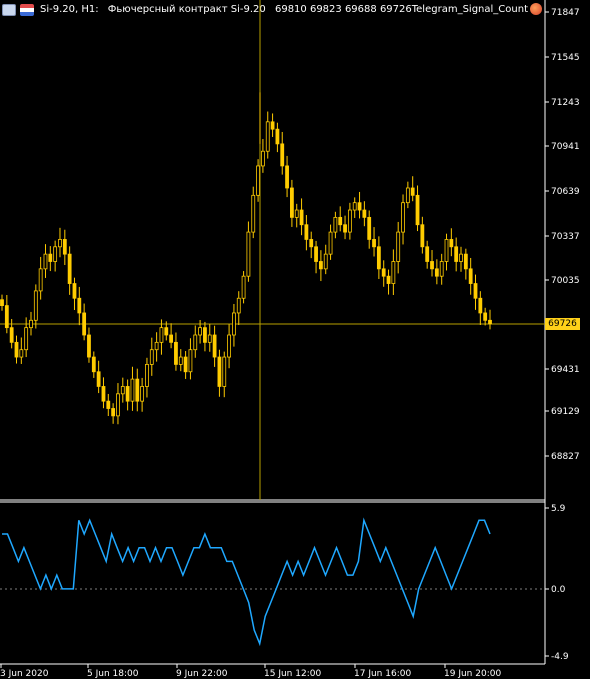 Image resolution: width=590 pixels, height=679 pixels. Describe the element at coordinates (558, 590) in the screenshot. I see `indicator-tick-label: 0.0` at that location.